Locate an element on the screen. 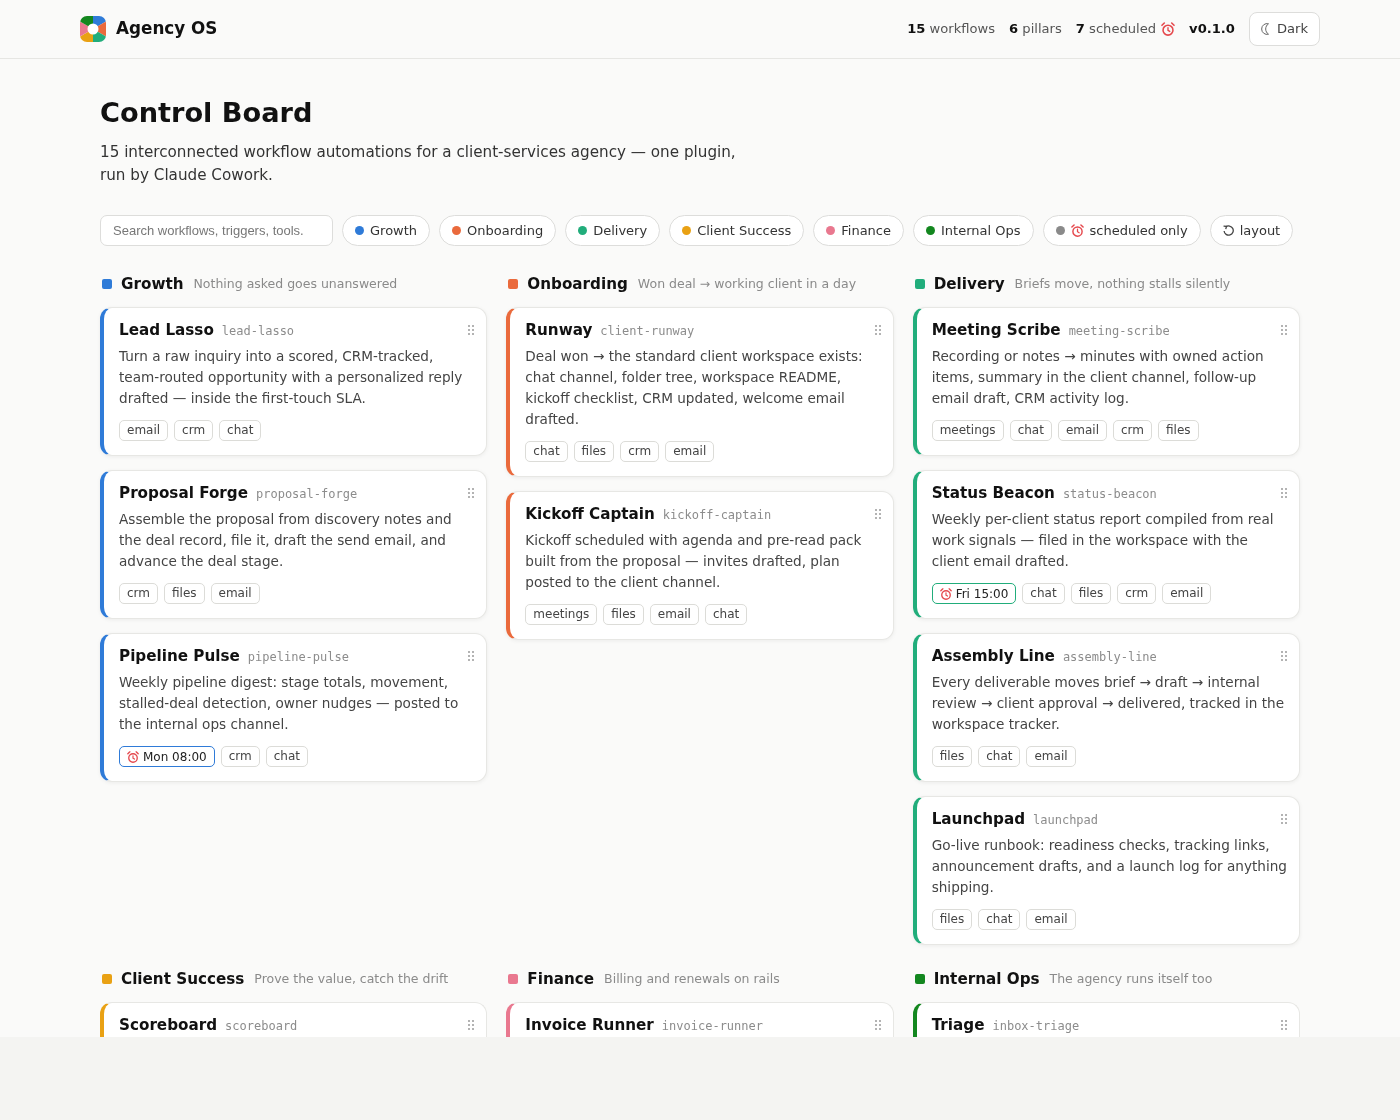  card-slug: invoice-runner is located at coordinates (712, 1026).